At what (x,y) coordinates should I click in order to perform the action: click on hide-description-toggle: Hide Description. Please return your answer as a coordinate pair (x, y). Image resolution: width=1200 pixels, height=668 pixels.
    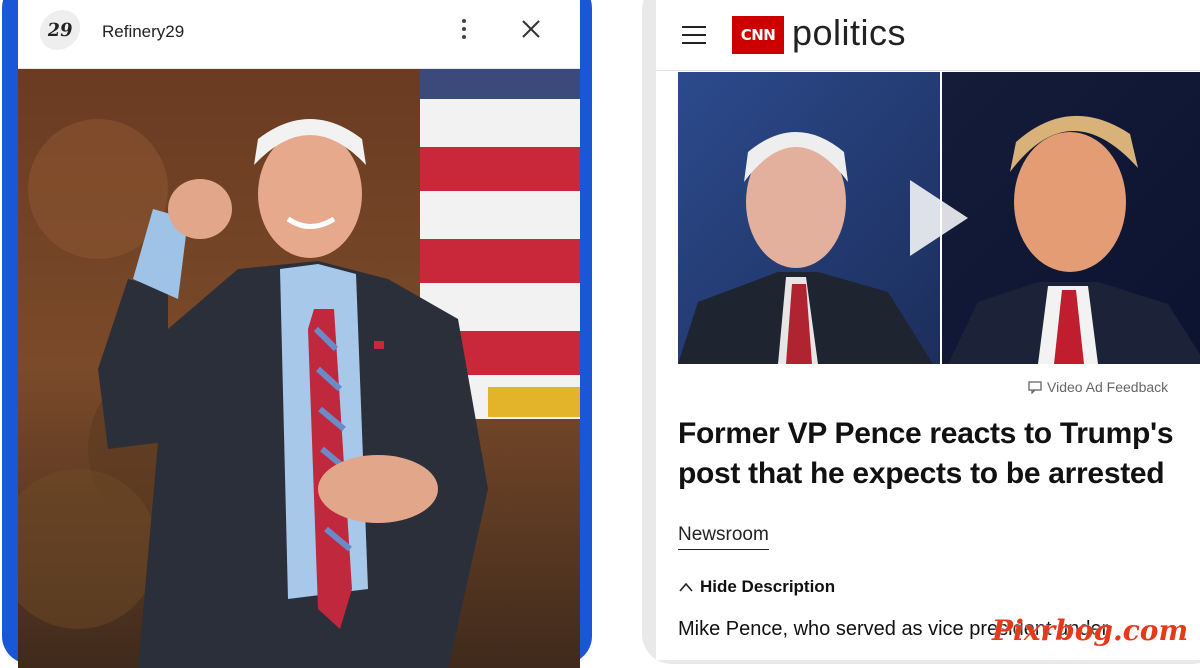
    Looking at the image, I should click on (756, 587).